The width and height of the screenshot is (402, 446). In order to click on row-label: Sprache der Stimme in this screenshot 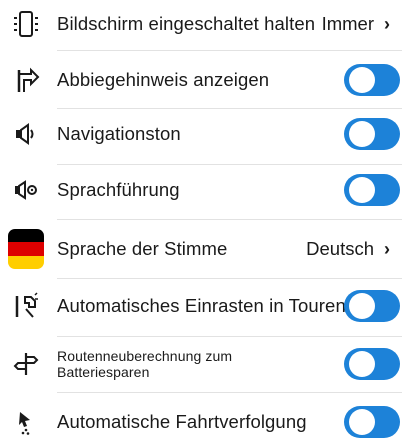, I will do `click(142, 248)`.